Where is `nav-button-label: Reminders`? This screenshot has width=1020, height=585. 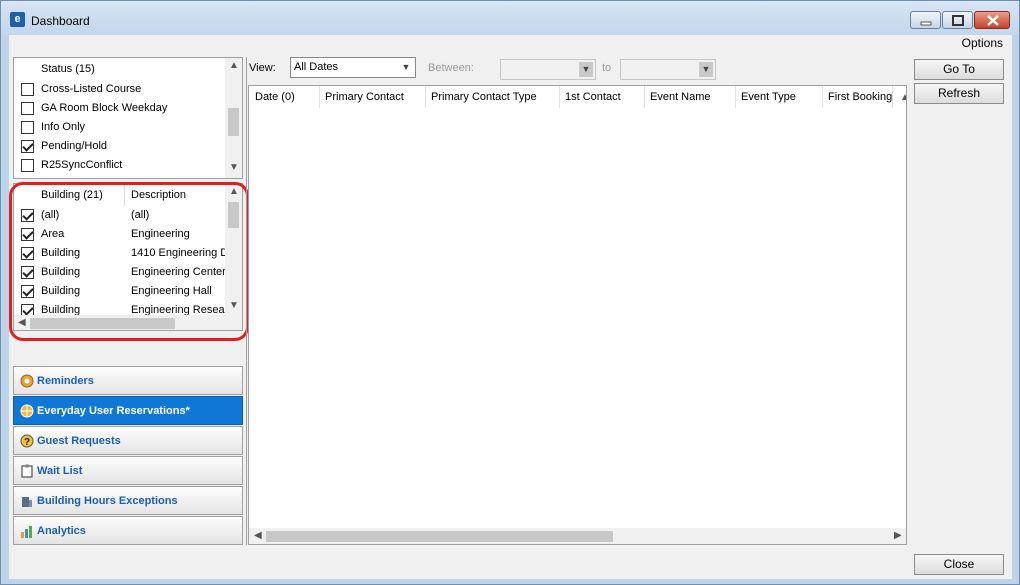
nav-button-label: Reminders is located at coordinates (65, 381).